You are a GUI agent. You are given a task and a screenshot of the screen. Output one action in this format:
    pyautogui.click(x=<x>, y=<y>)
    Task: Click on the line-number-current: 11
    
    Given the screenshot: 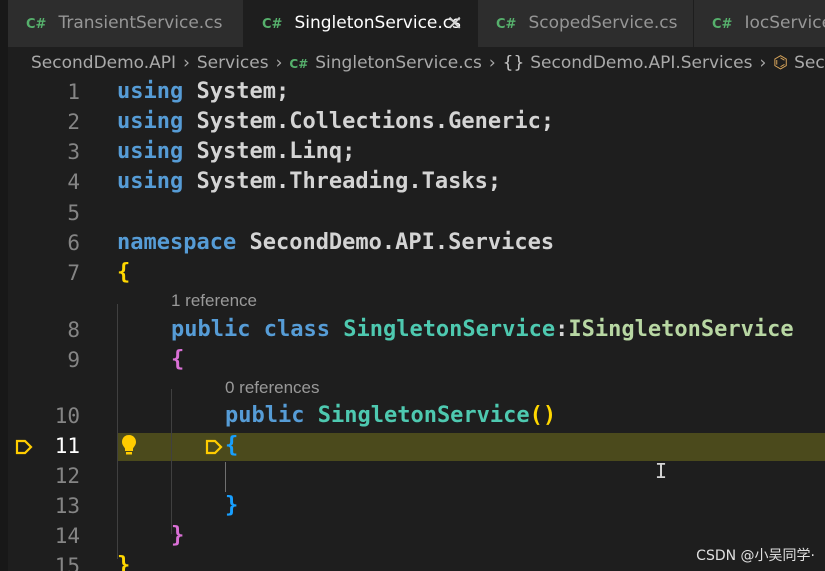 What is the action you would take?
    pyautogui.click(x=67, y=446)
    